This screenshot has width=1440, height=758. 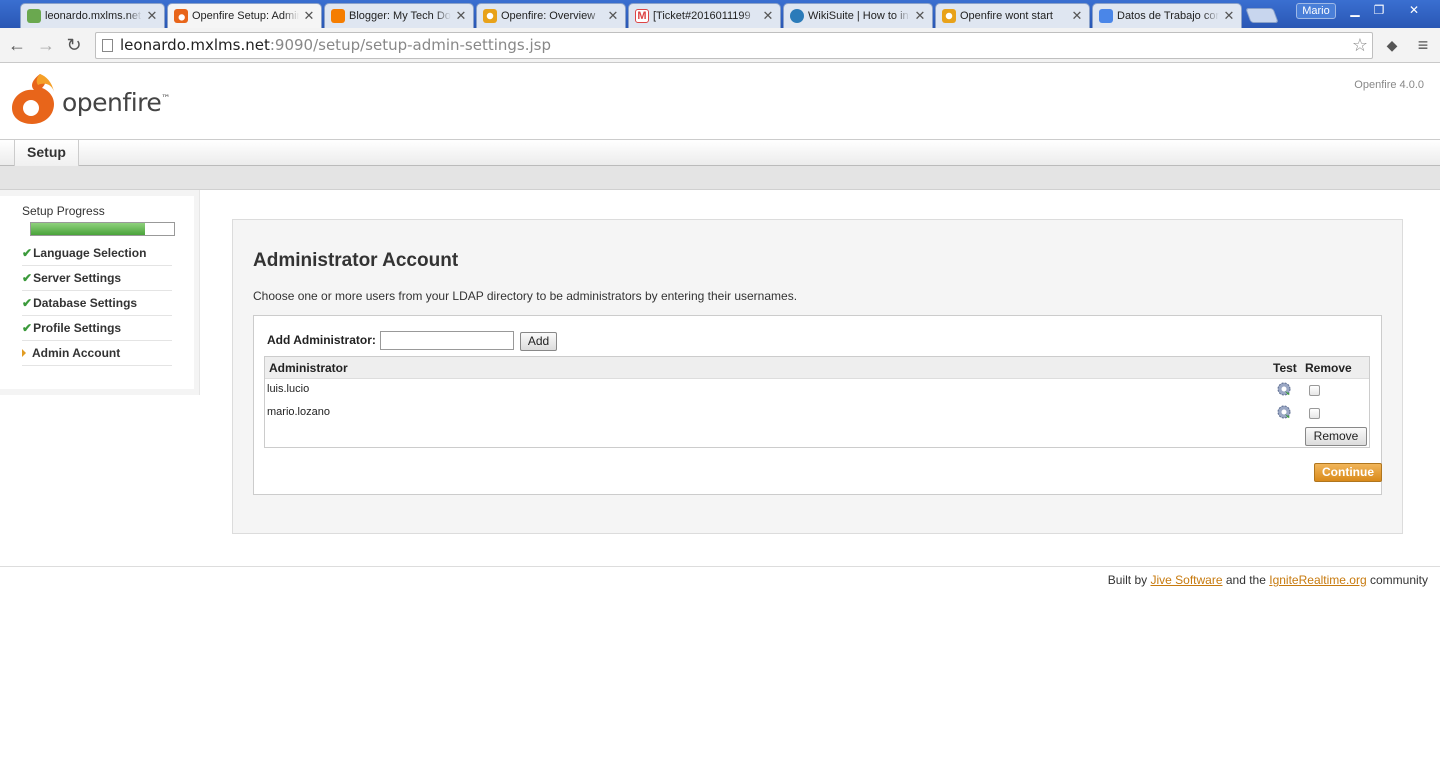 I want to click on setup-progress-bar, so click(x=102, y=229).